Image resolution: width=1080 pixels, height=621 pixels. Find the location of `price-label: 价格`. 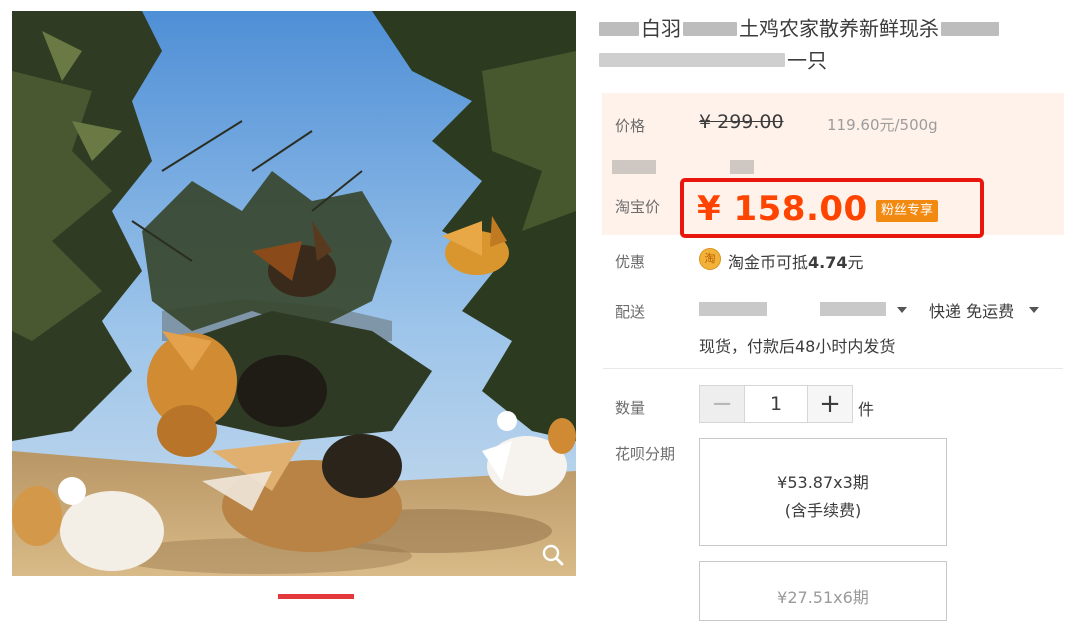

price-label: 价格 is located at coordinates (630, 126).